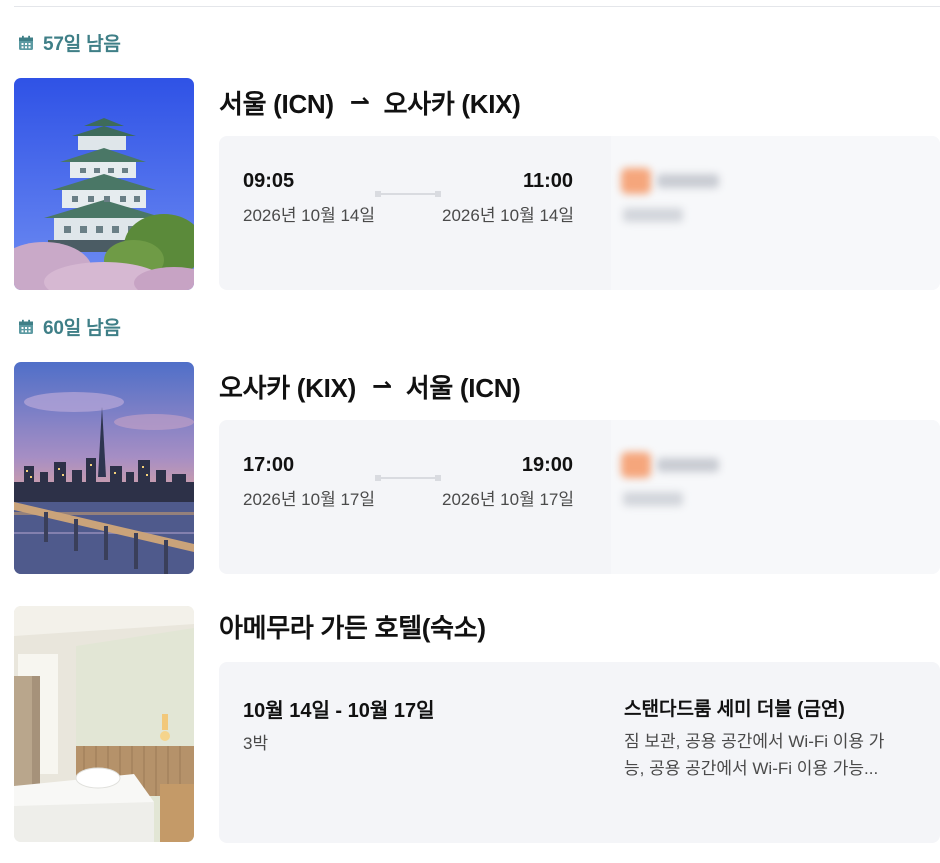 Image resolution: width=940 pixels, height=863 pixels. I want to click on route-origin: 서울 (ICN), so click(276, 104).